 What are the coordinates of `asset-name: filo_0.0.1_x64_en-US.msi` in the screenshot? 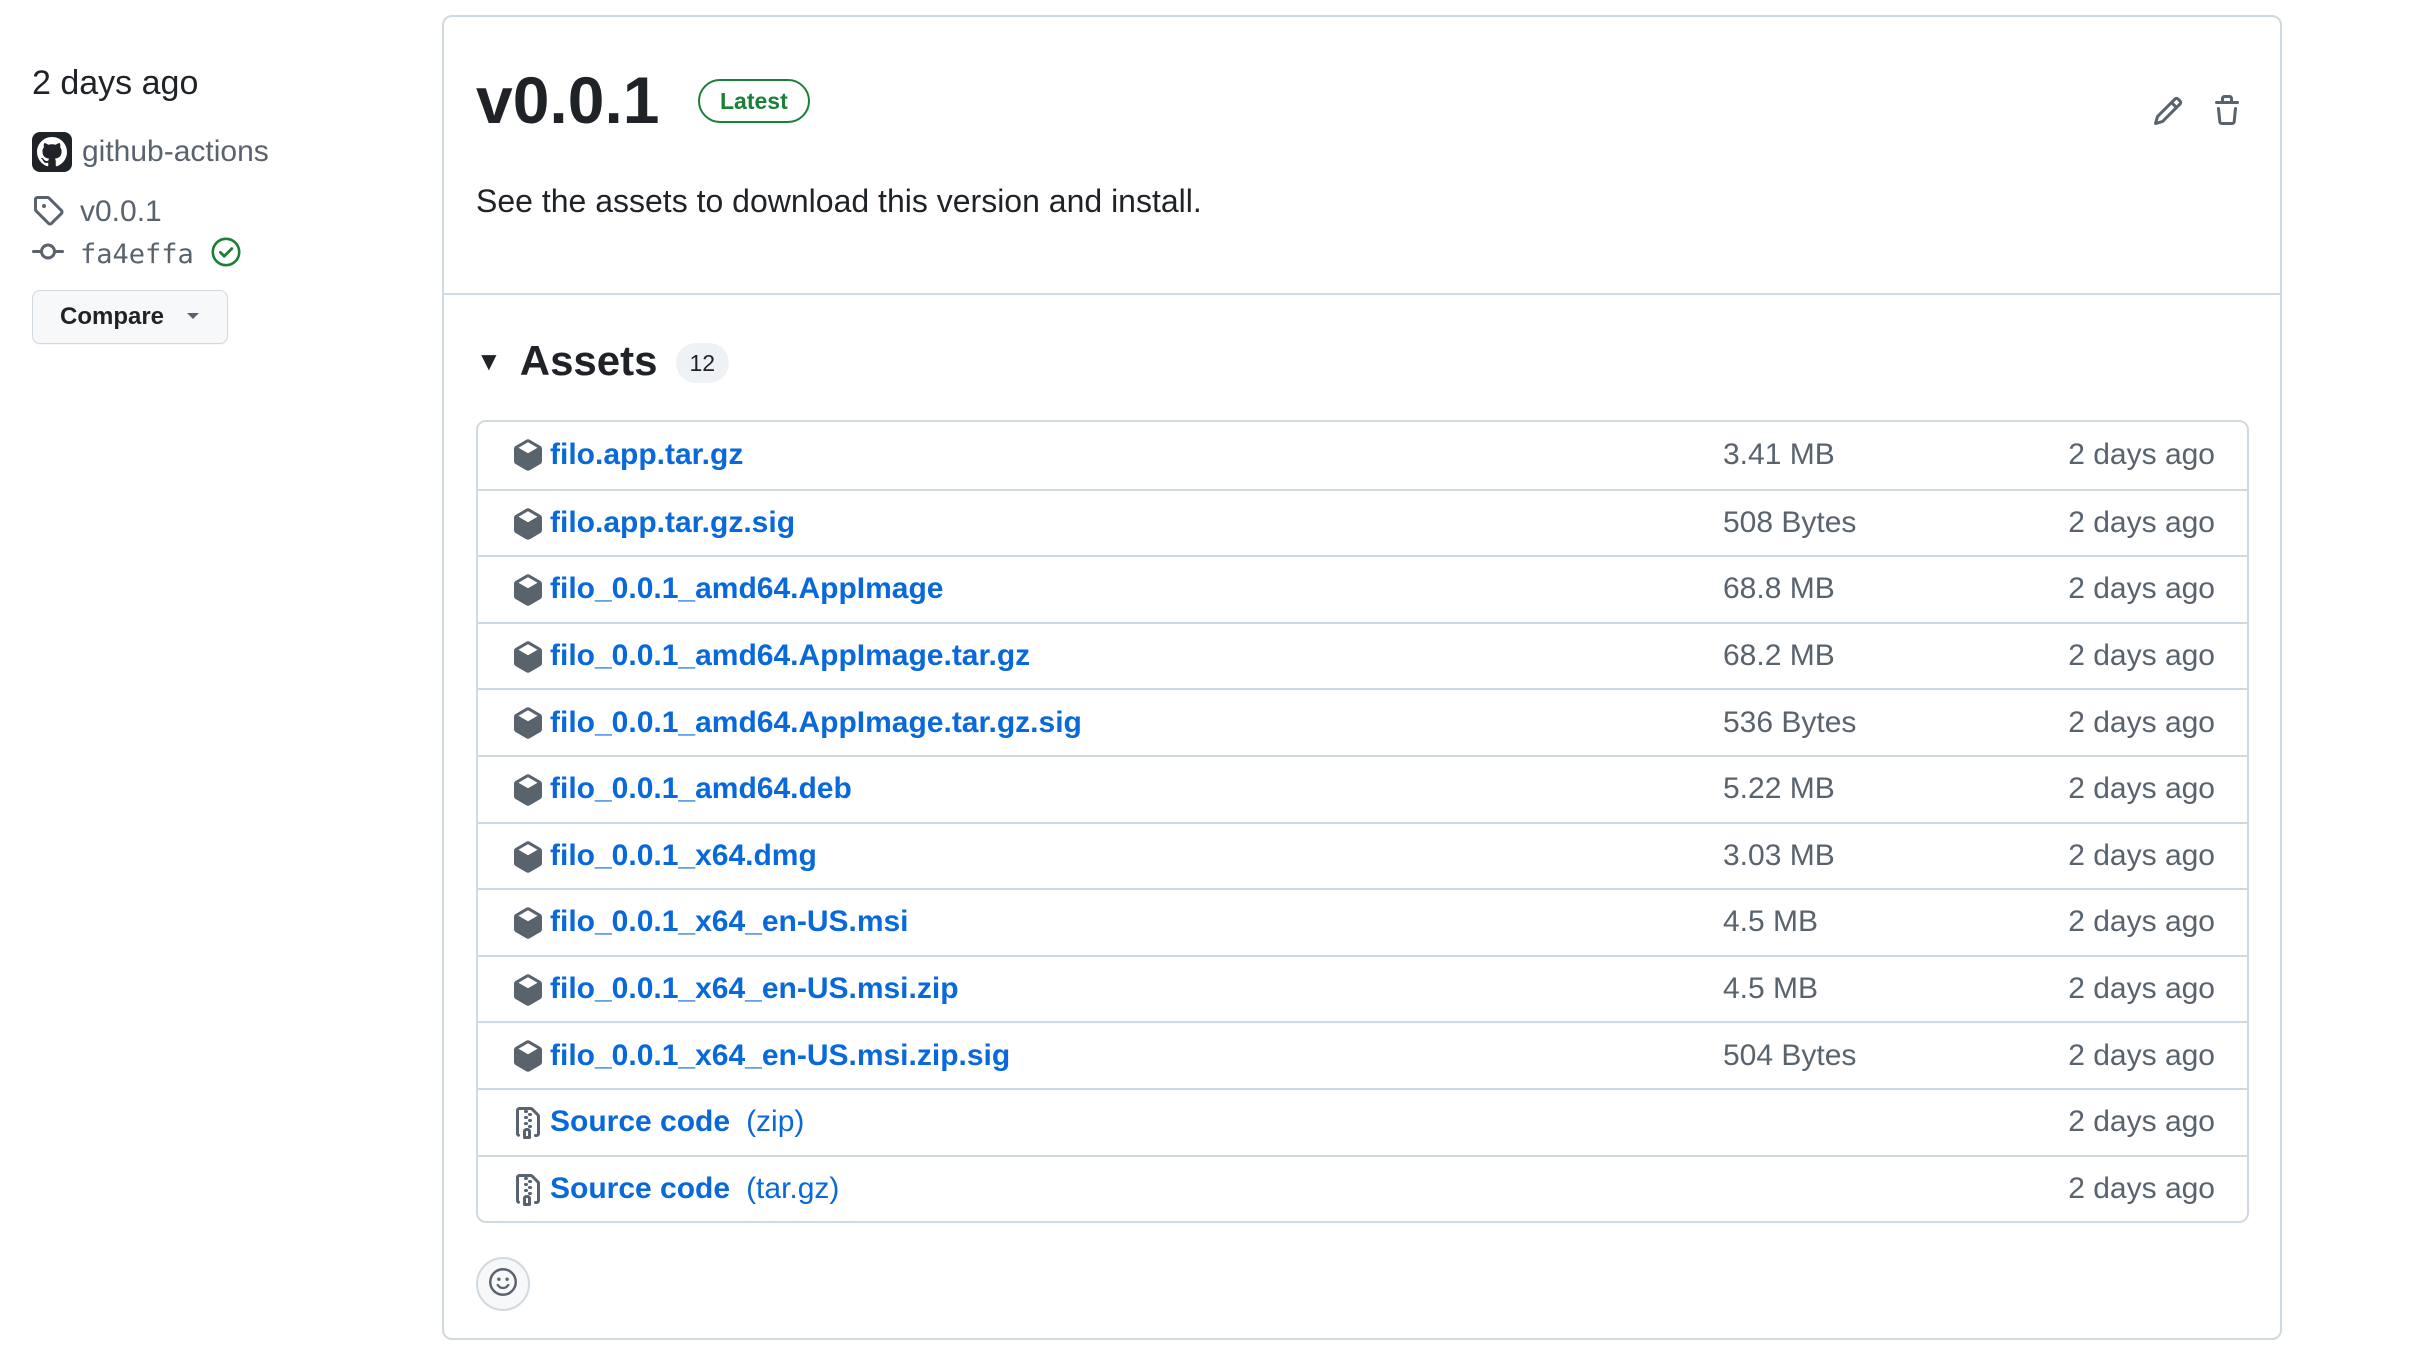 It's located at (729, 922).